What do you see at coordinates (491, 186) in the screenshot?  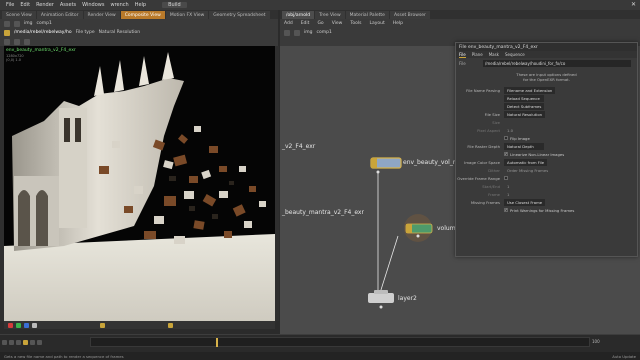 I see `start-end-label: Start/End` at bounding box center [491, 186].